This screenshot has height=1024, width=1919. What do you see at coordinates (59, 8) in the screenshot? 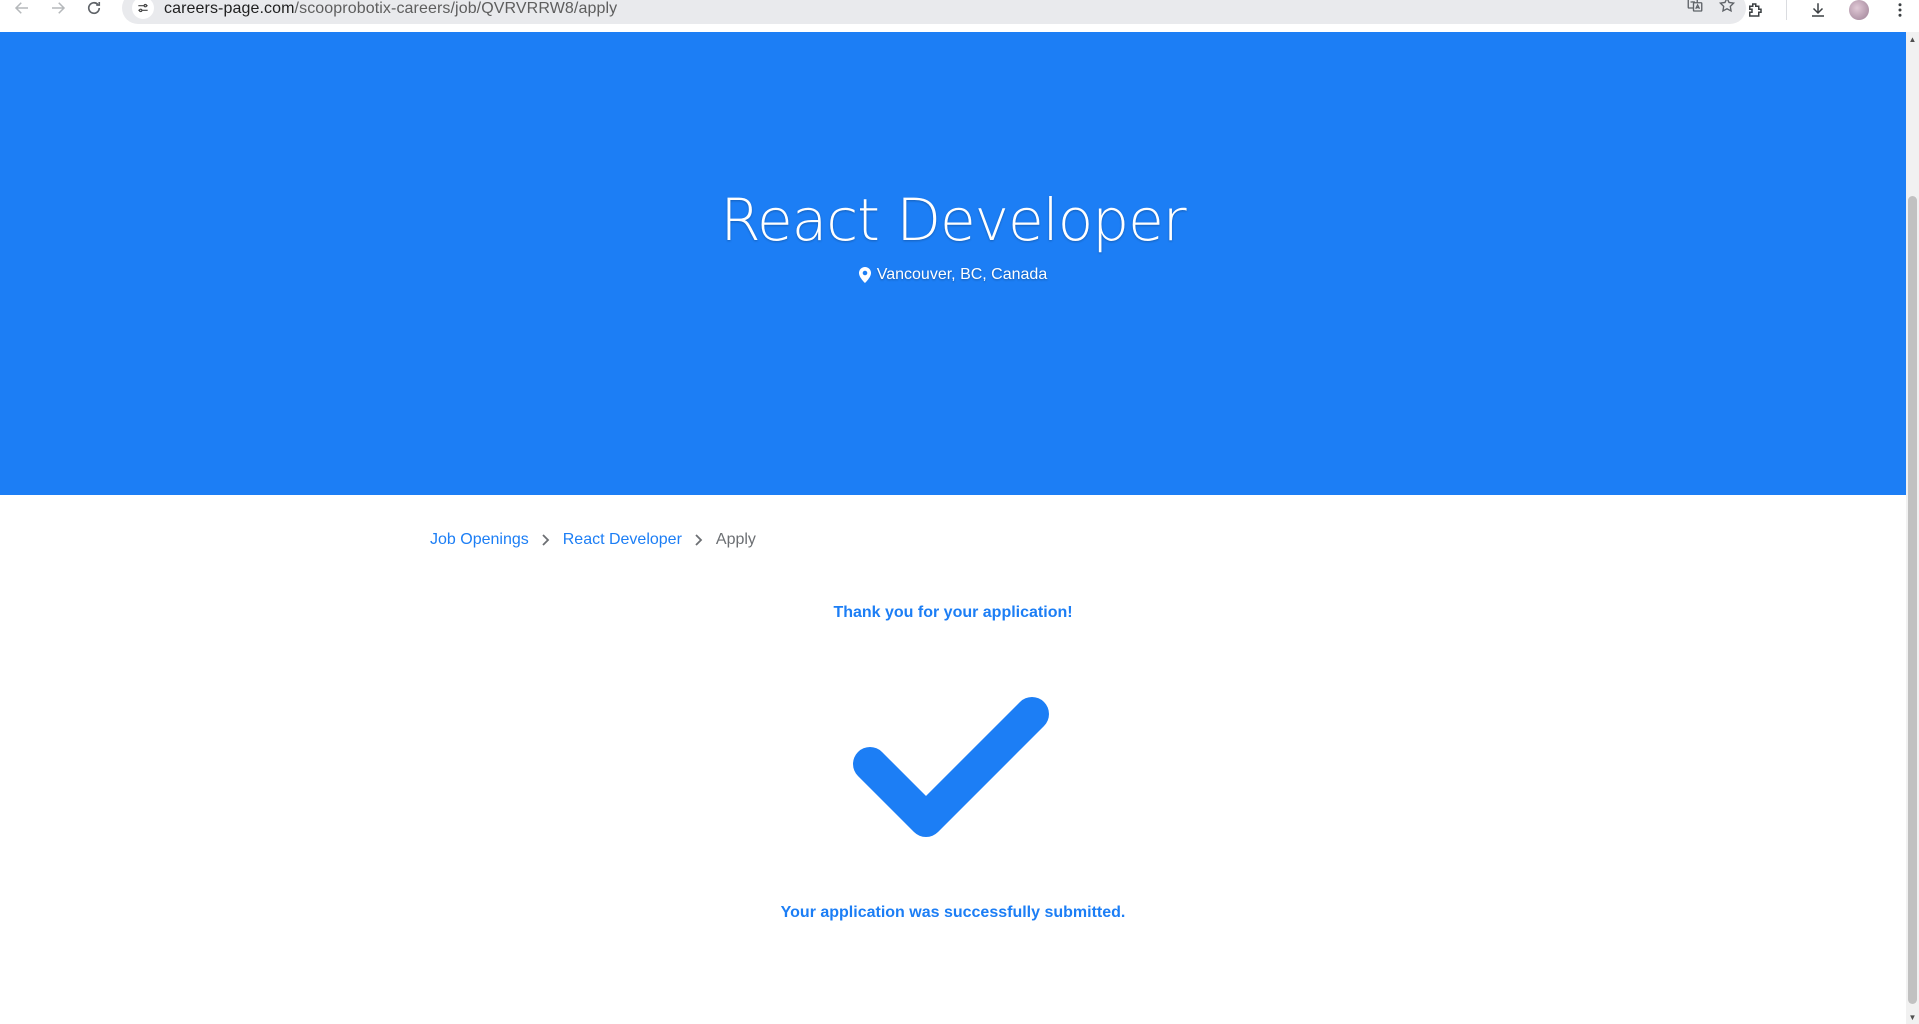
I see `arrow-right-icon` at bounding box center [59, 8].